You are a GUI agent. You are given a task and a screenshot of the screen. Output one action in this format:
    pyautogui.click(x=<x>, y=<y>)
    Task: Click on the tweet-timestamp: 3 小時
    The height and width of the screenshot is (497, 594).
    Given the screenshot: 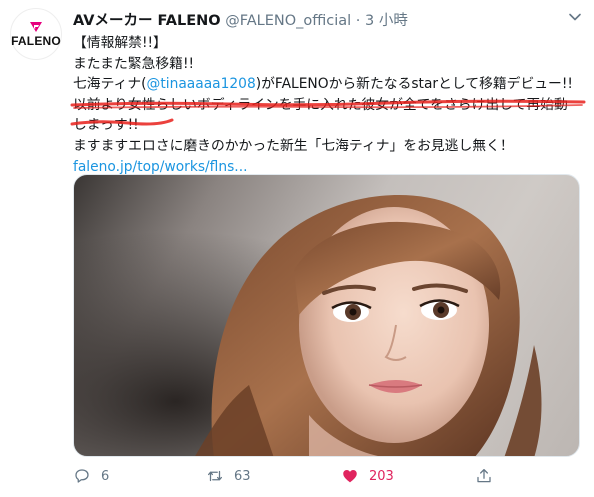 What is the action you would take?
    pyautogui.click(x=386, y=21)
    